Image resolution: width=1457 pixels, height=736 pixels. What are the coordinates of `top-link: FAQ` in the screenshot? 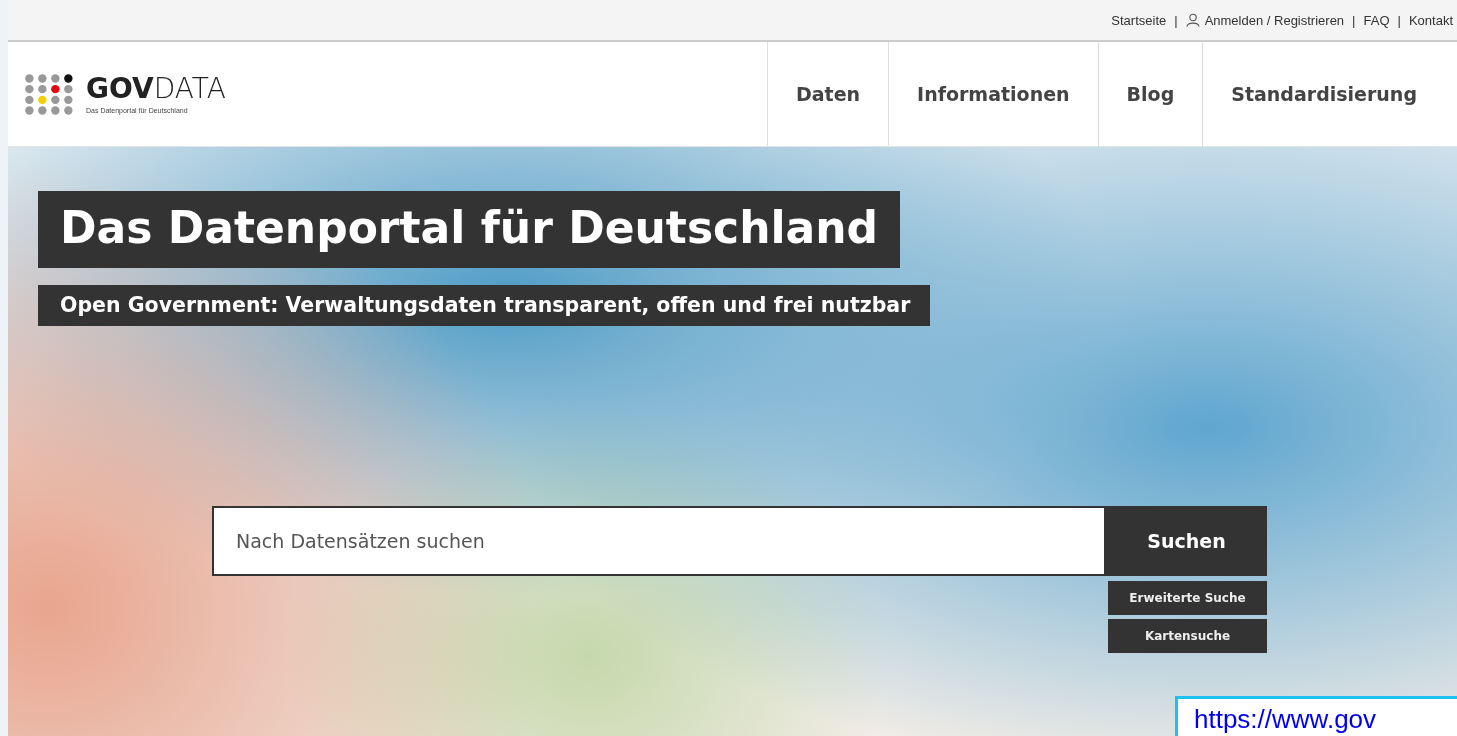 It's located at (1376, 20).